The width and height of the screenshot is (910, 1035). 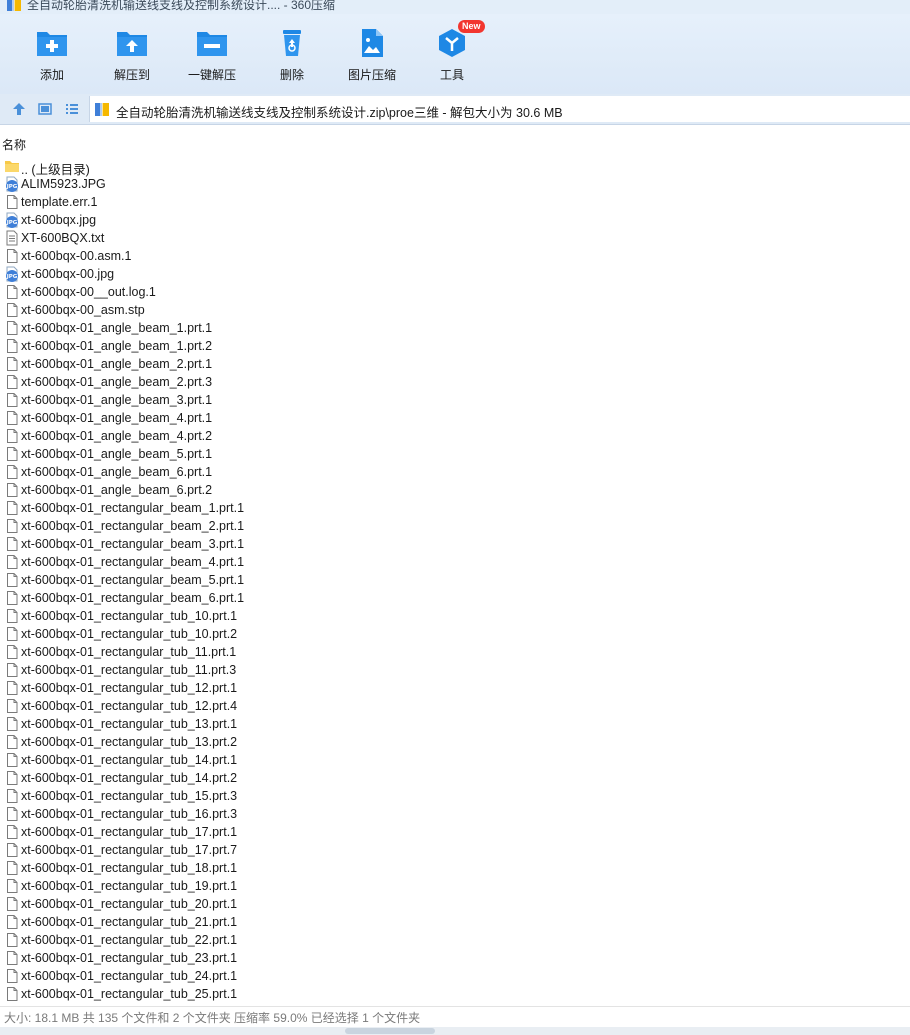 What do you see at coordinates (455, 904) in the screenshot?
I see `file-row: xt-600bqx-01_rectangular_tub_20.prt.1` at bounding box center [455, 904].